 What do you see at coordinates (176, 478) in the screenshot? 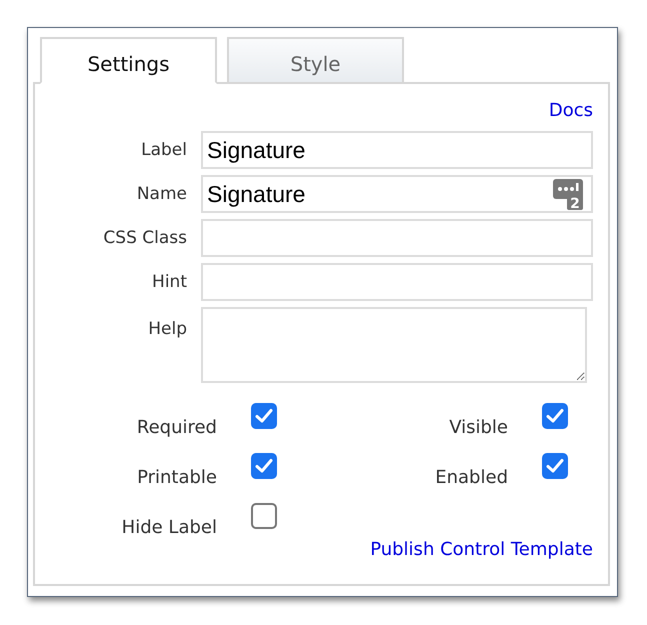
I see `checkbox-label: Printable` at bounding box center [176, 478].